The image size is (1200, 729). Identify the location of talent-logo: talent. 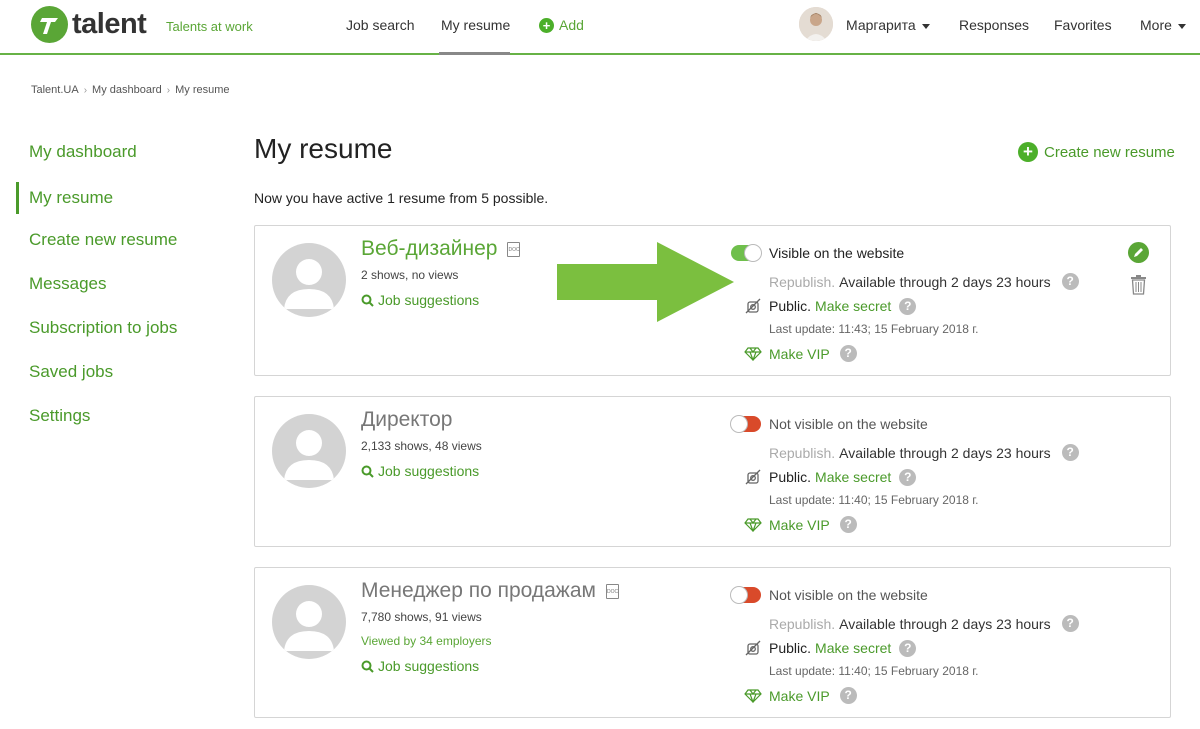
(89, 24).